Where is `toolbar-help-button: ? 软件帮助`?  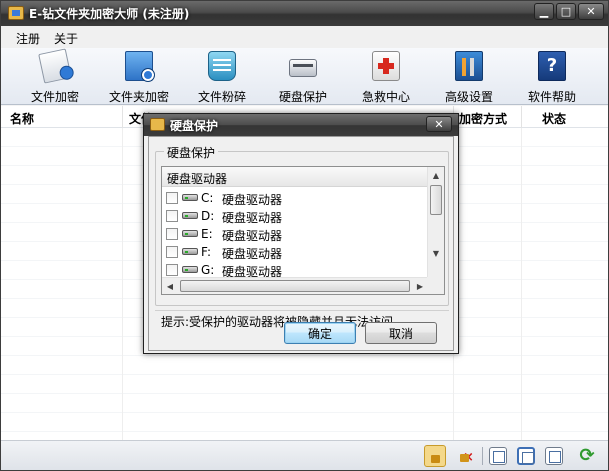
toolbar-help-button: ? 软件帮助 is located at coordinates (552, 77).